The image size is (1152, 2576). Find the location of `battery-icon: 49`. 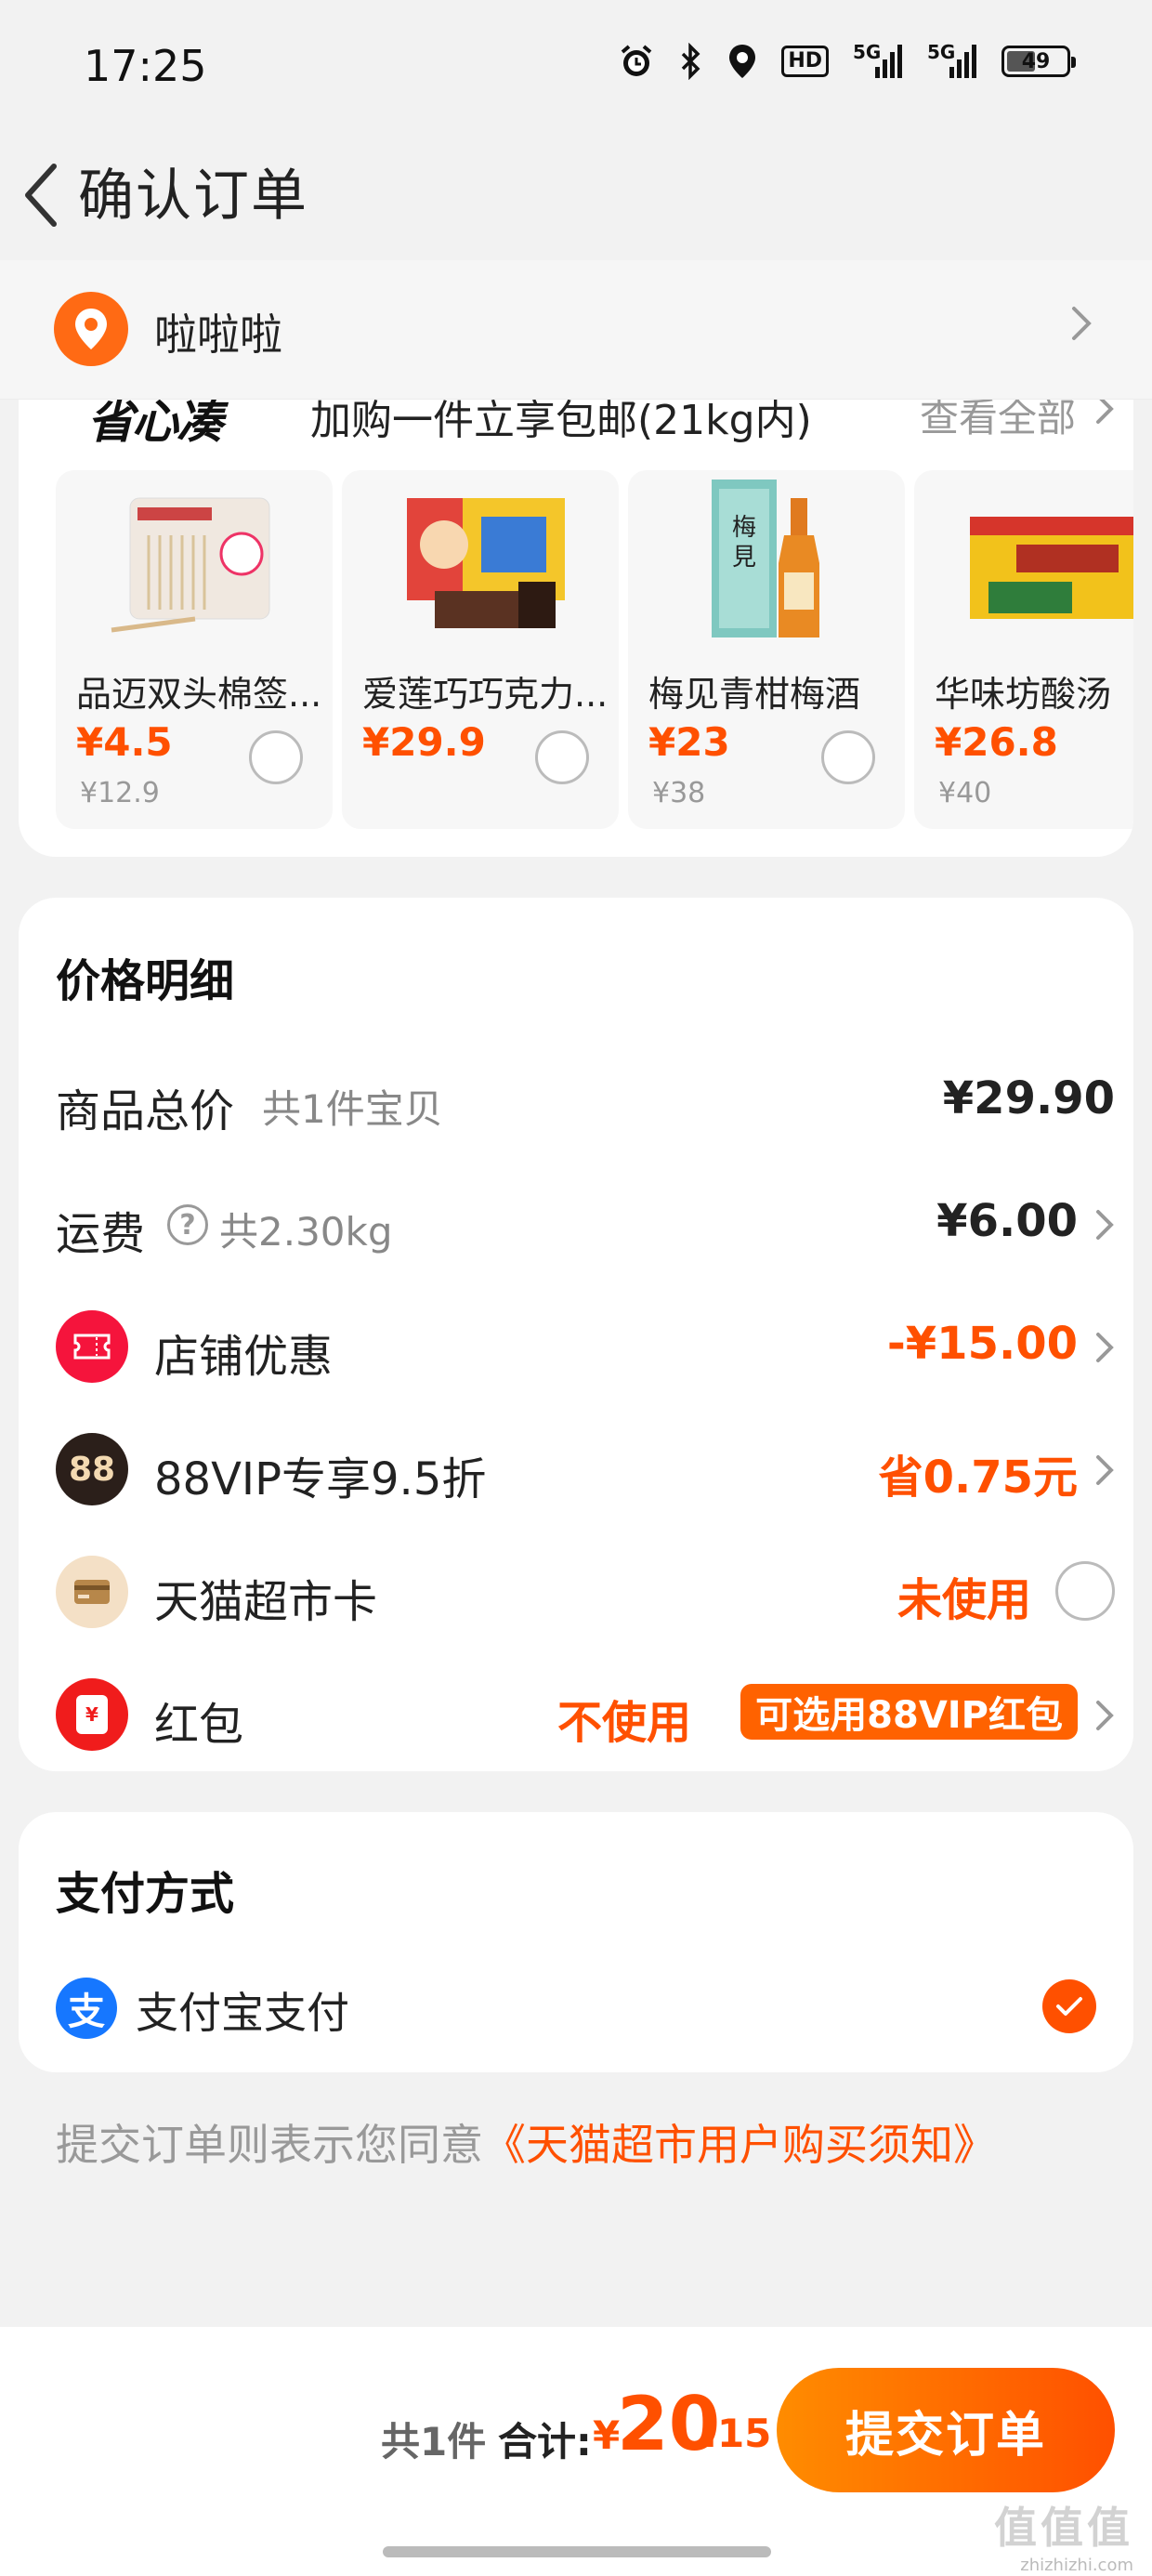

battery-icon: 49 is located at coordinates (1038, 61).